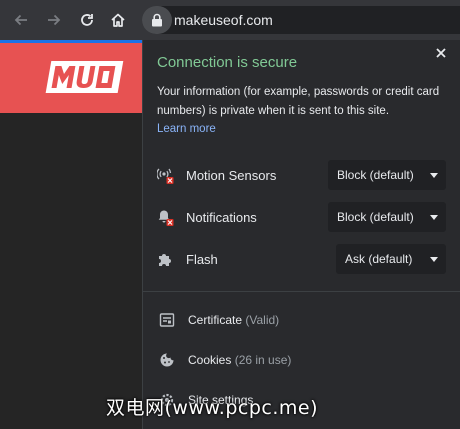  What do you see at coordinates (441, 53) in the screenshot?
I see `close-icon` at bounding box center [441, 53].